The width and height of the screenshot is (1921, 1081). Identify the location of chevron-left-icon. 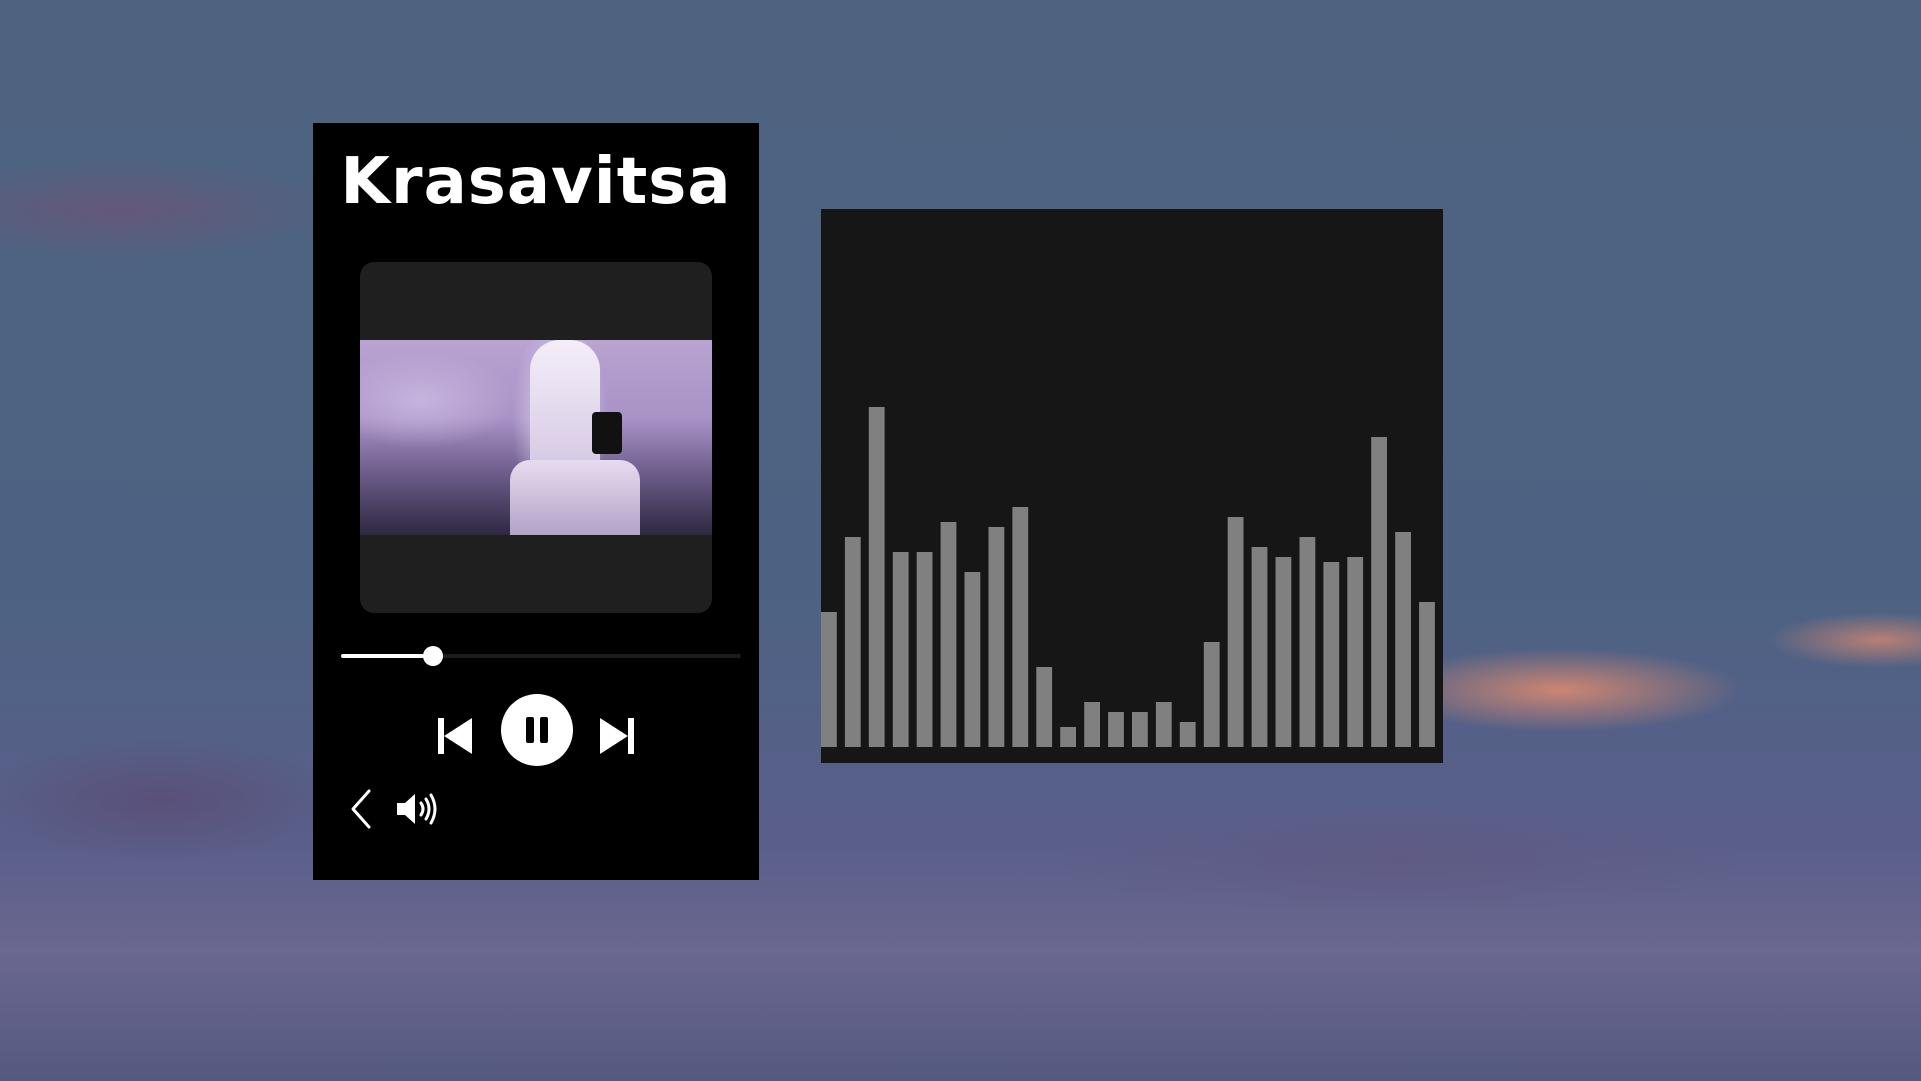
(361, 809).